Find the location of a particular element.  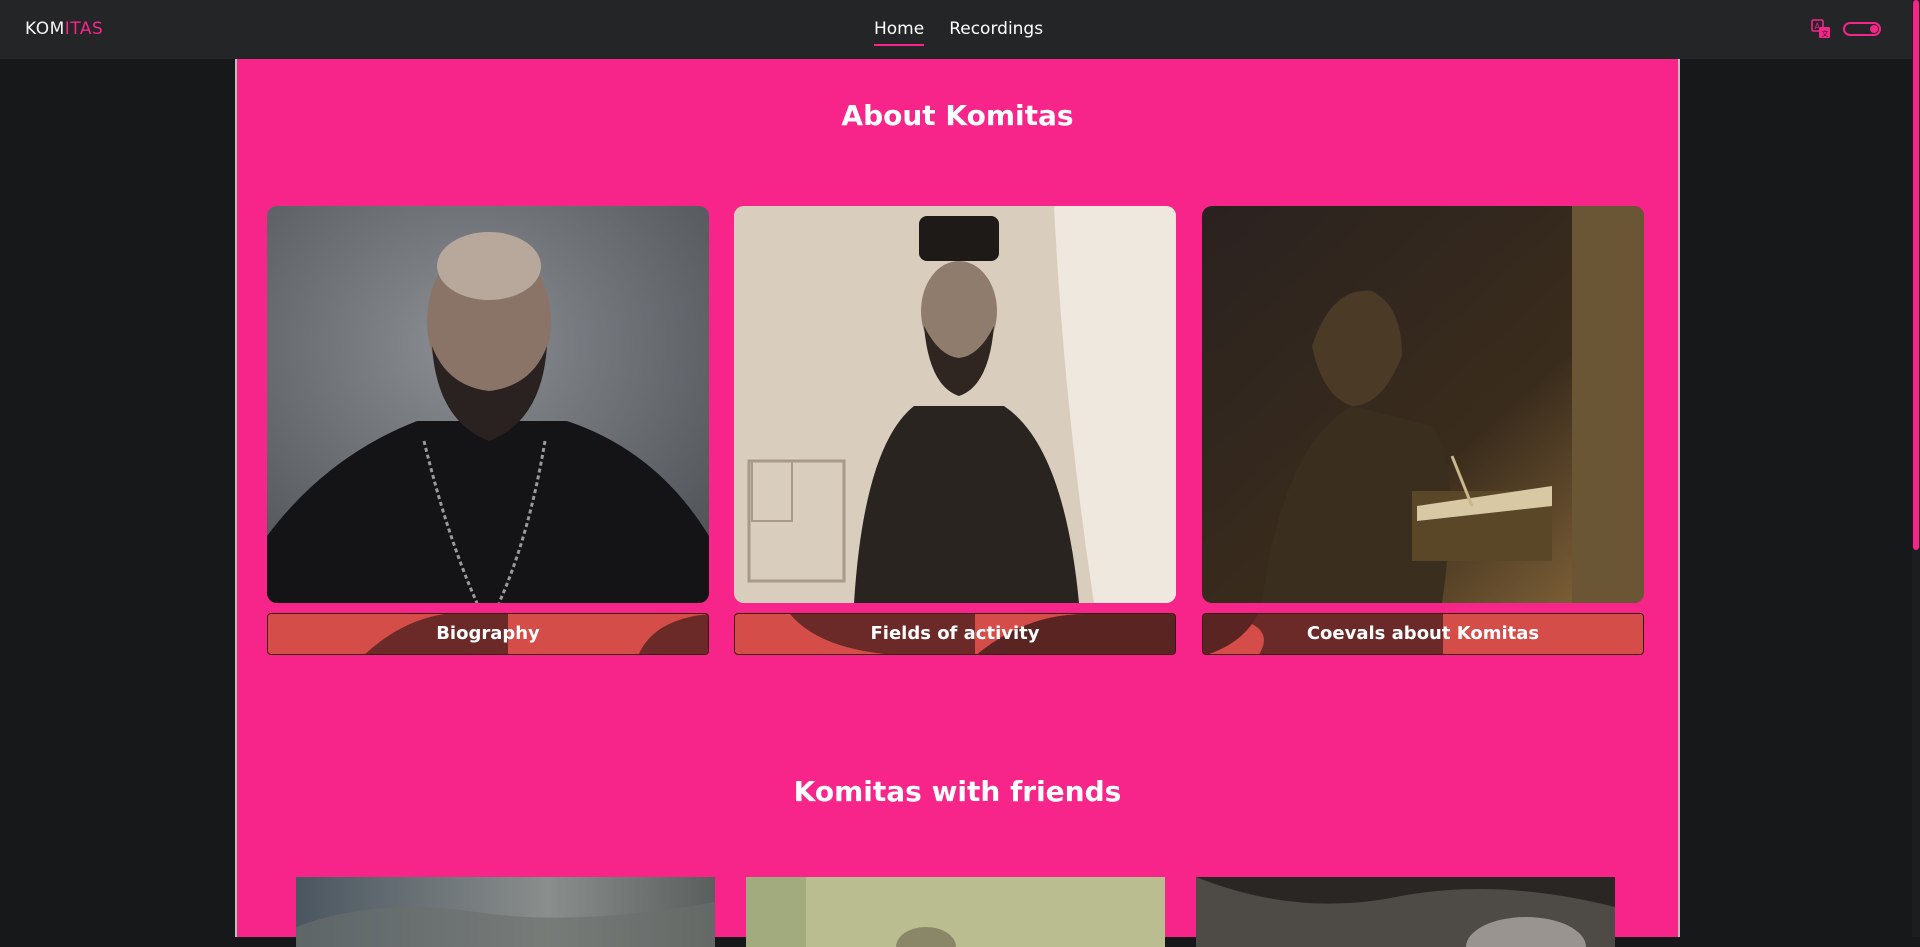

about-section-title: About Komitas is located at coordinates (957, 115).